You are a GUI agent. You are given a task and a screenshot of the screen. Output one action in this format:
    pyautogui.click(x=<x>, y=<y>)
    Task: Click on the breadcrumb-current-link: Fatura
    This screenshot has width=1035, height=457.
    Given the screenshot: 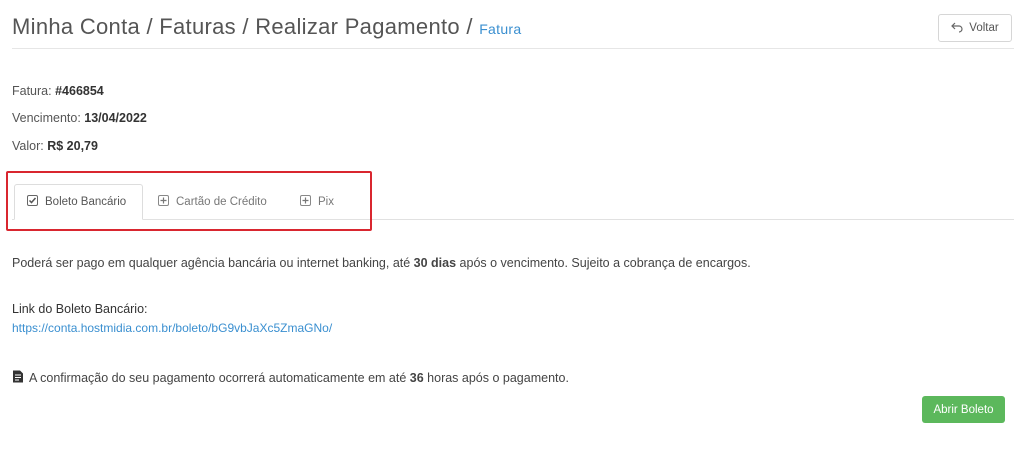 What is the action you would take?
    pyautogui.click(x=500, y=29)
    